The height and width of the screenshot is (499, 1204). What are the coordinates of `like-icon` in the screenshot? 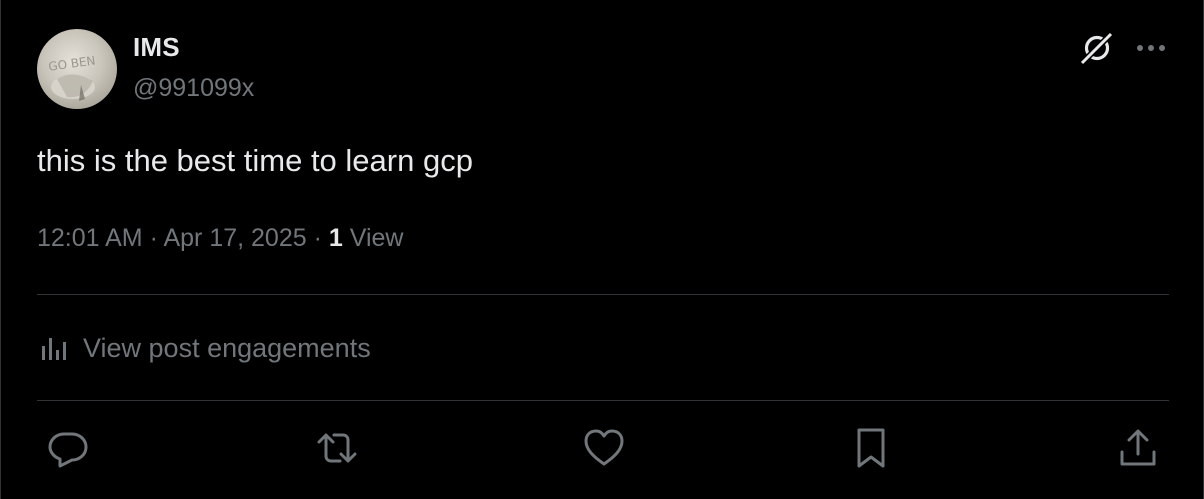 It's located at (604, 447).